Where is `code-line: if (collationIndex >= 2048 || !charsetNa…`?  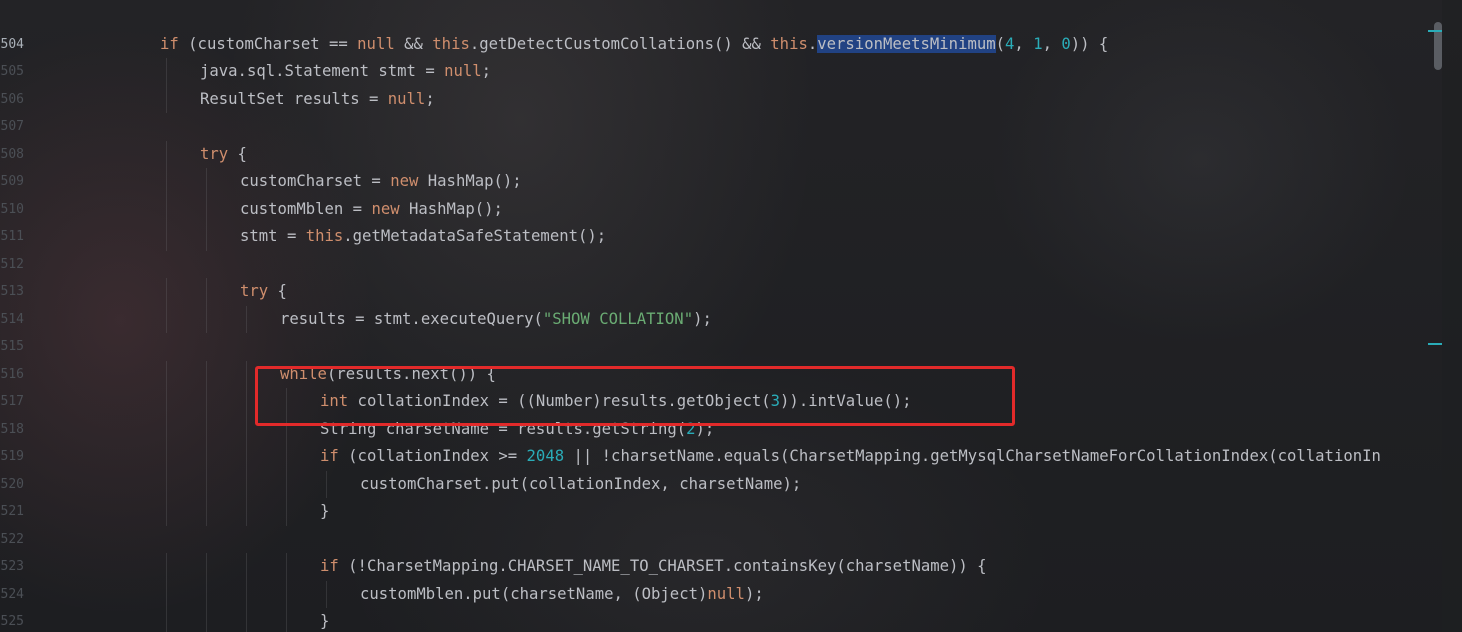
code-line: if (collationIndex >= 2048 || !charsetNa… is located at coordinates (850, 457).